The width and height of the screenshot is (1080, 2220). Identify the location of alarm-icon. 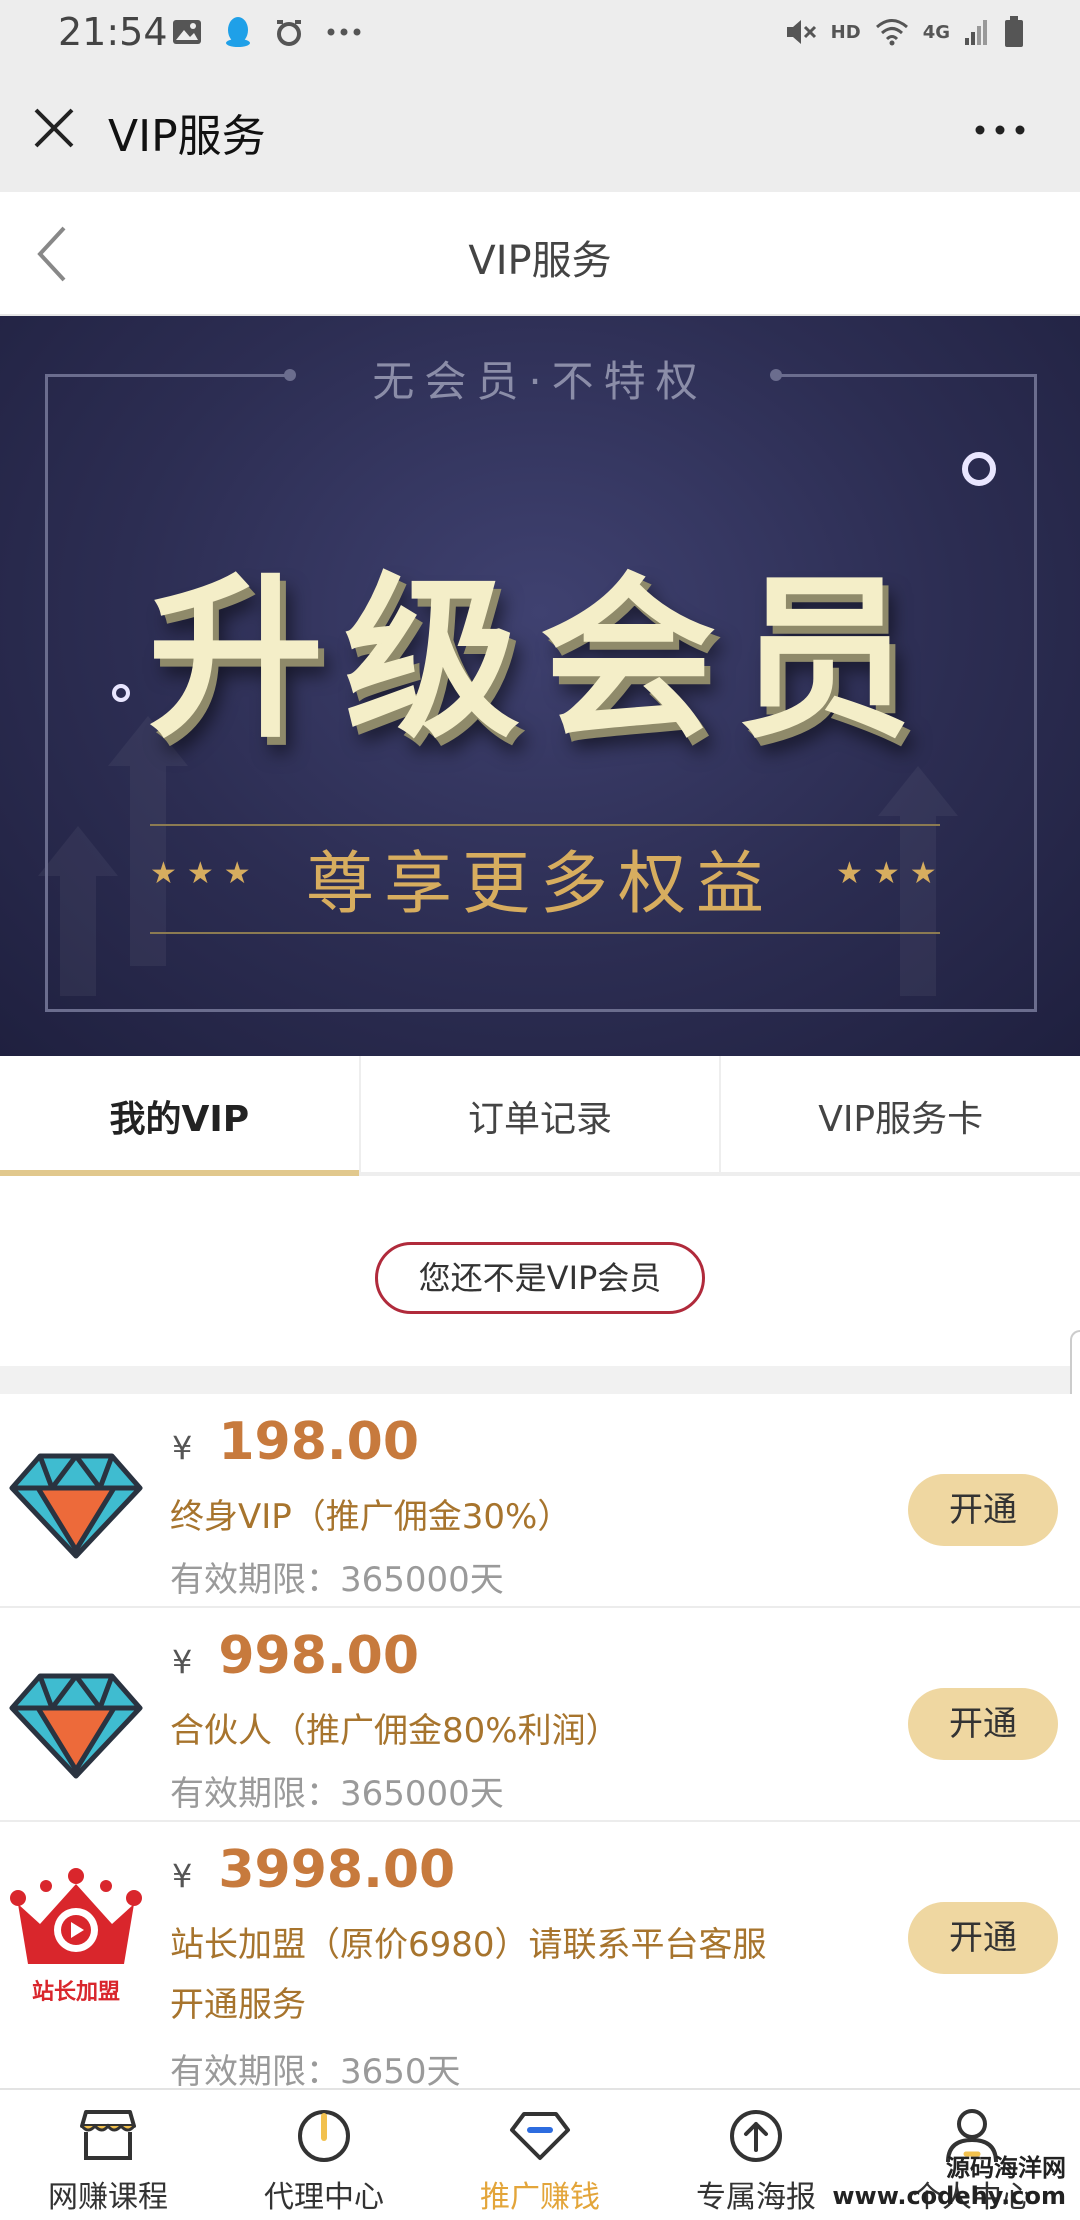
(289, 32).